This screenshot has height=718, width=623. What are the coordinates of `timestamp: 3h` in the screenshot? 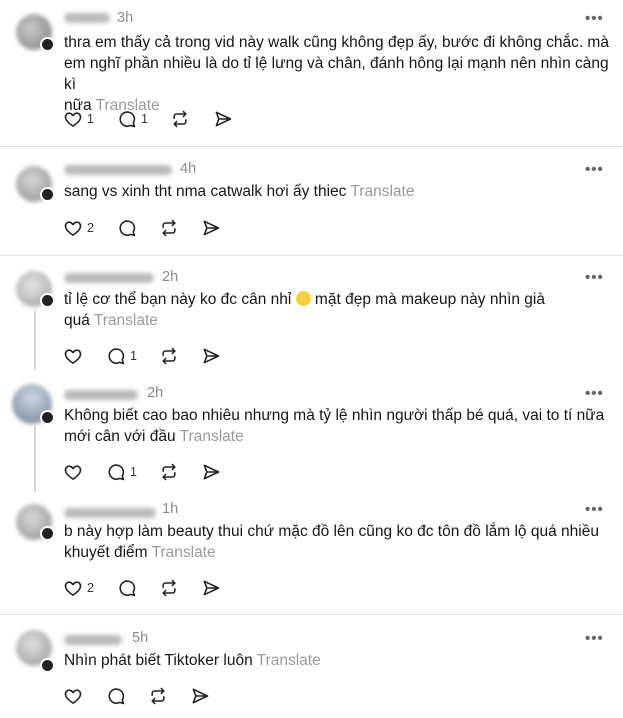 It's located at (125, 18).